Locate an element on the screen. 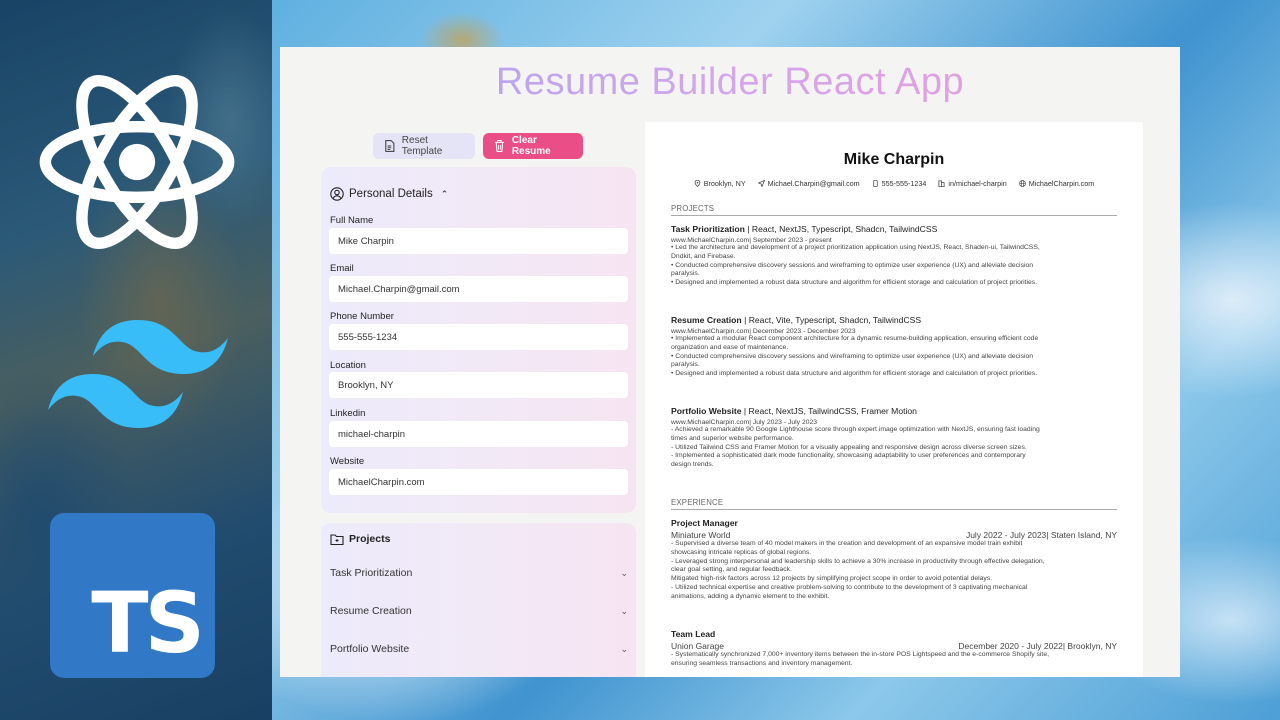  personal-details-header: Personal Details ⌃ is located at coordinates (389, 194).